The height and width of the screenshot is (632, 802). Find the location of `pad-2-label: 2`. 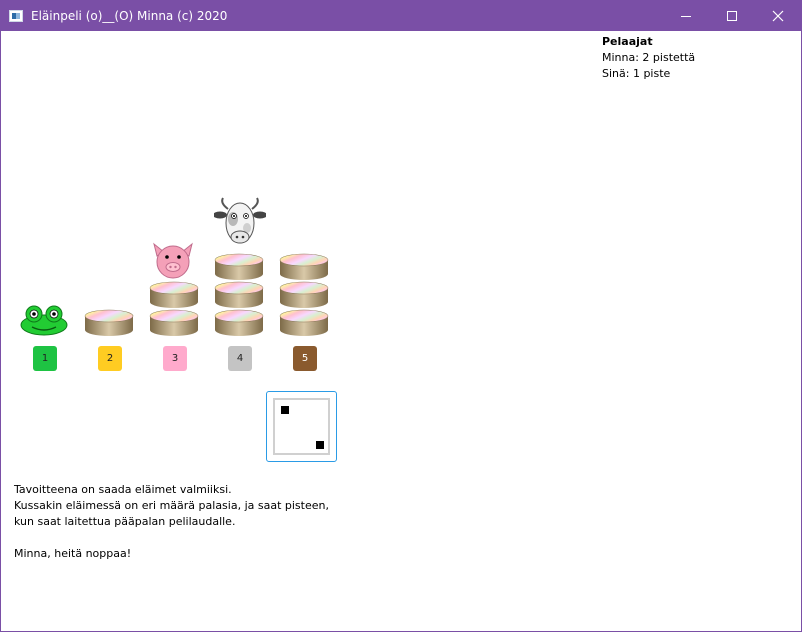

pad-2-label: 2 is located at coordinates (110, 358).